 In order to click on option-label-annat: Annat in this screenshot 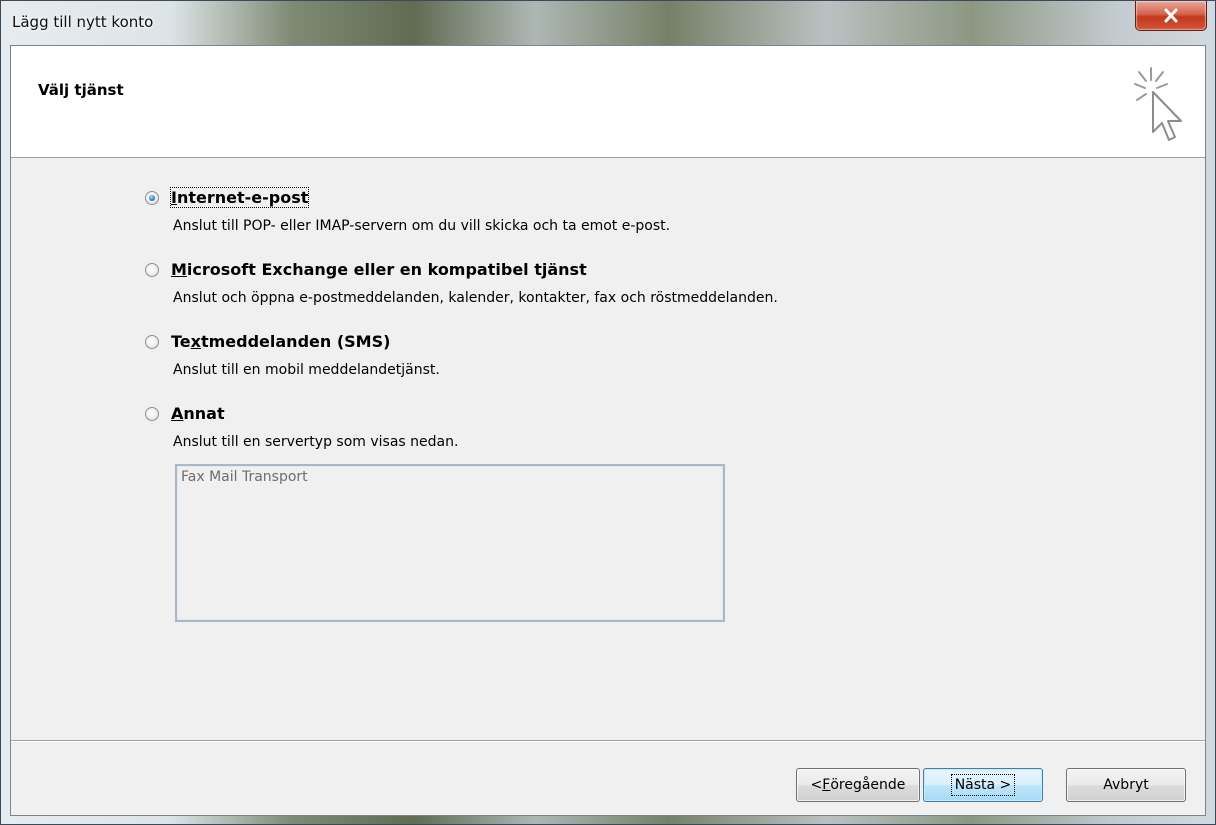, I will do `click(198, 413)`.